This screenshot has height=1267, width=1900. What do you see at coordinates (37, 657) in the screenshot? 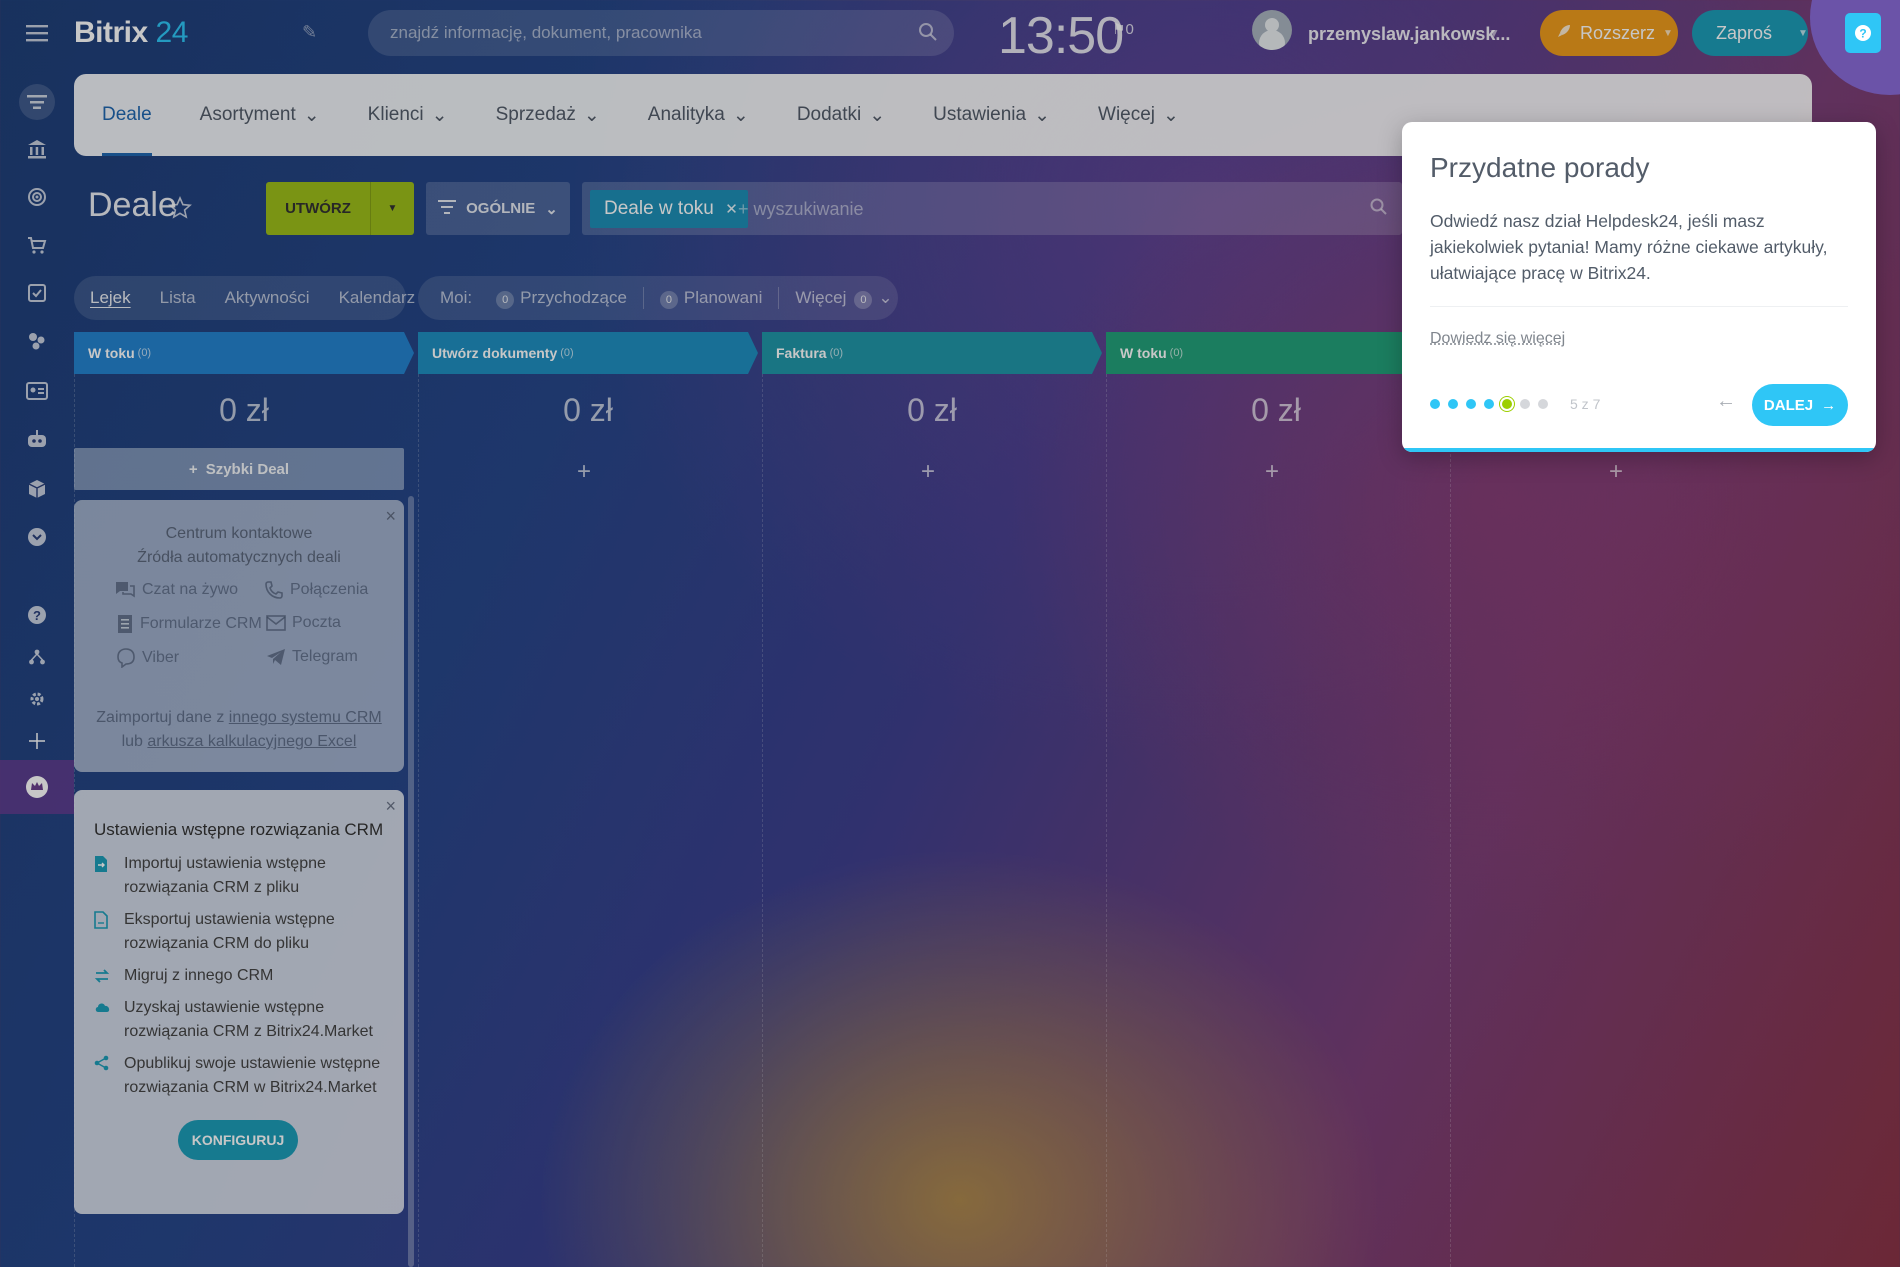
I see `sitemap-icon` at bounding box center [37, 657].